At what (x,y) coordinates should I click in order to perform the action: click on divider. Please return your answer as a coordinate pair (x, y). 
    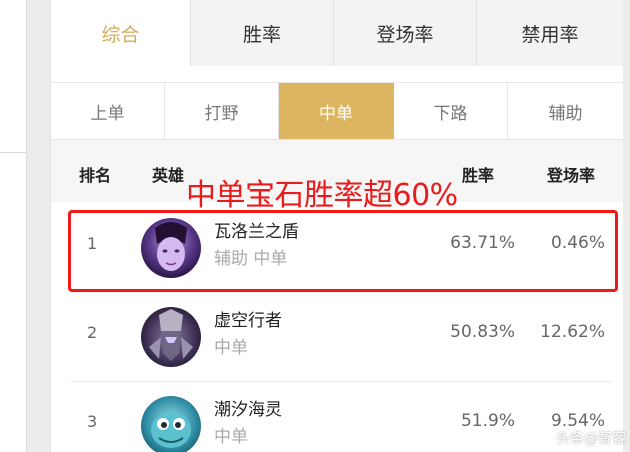
    Looking at the image, I should click on (13, 152).